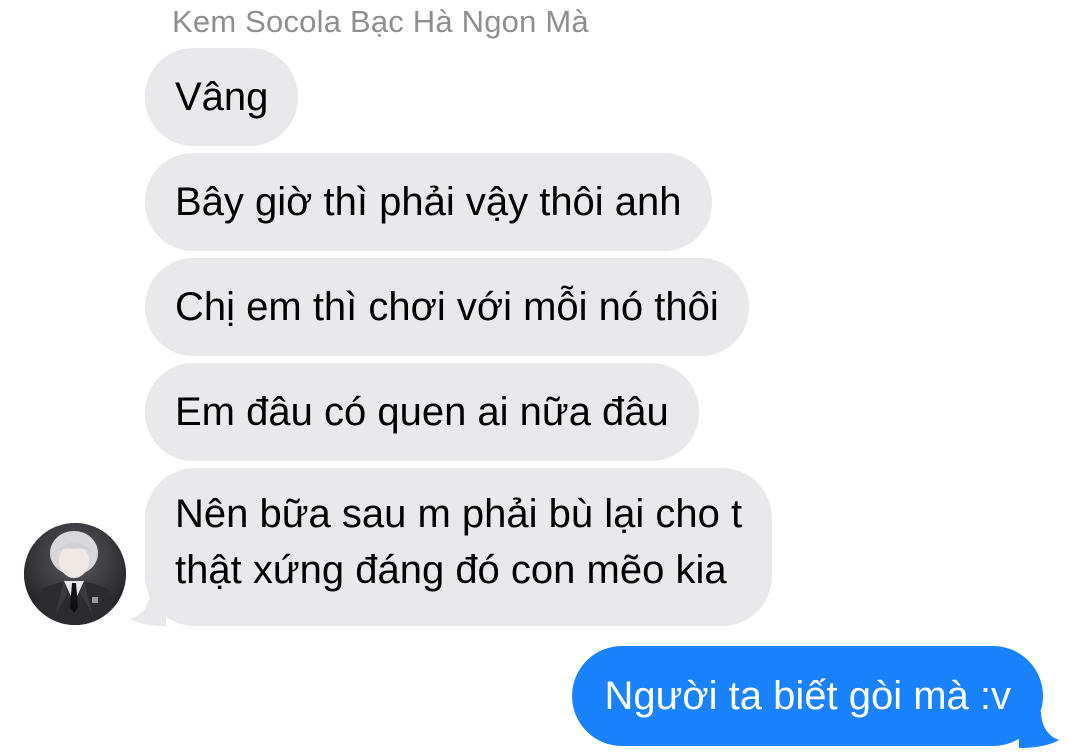 The image size is (1079, 755). What do you see at coordinates (428, 202) in the screenshot?
I see `incoming-message-bubble: Bây giờ thì phải vậy thôi anh` at bounding box center [428, 202].